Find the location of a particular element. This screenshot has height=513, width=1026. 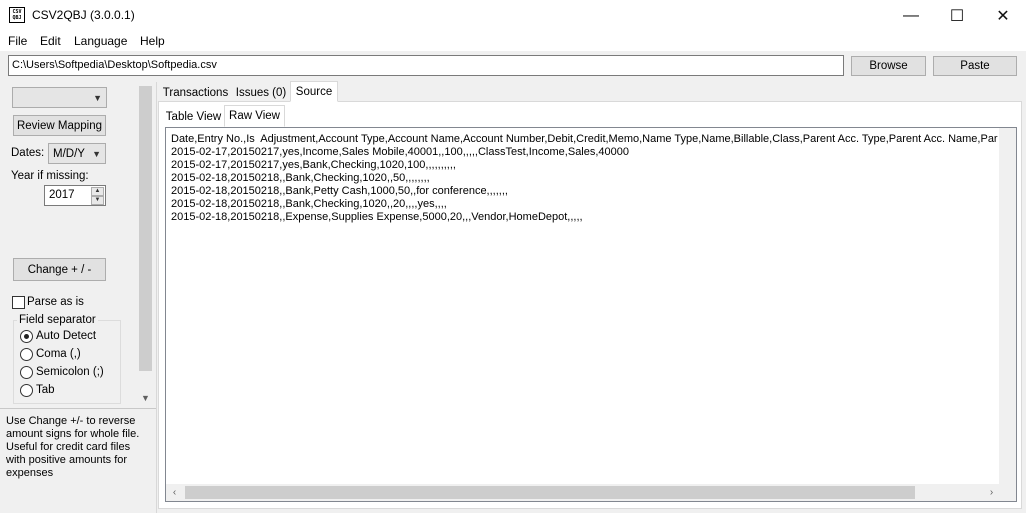

tab-raw-view: Raw View is located at coordinates (254, 116).